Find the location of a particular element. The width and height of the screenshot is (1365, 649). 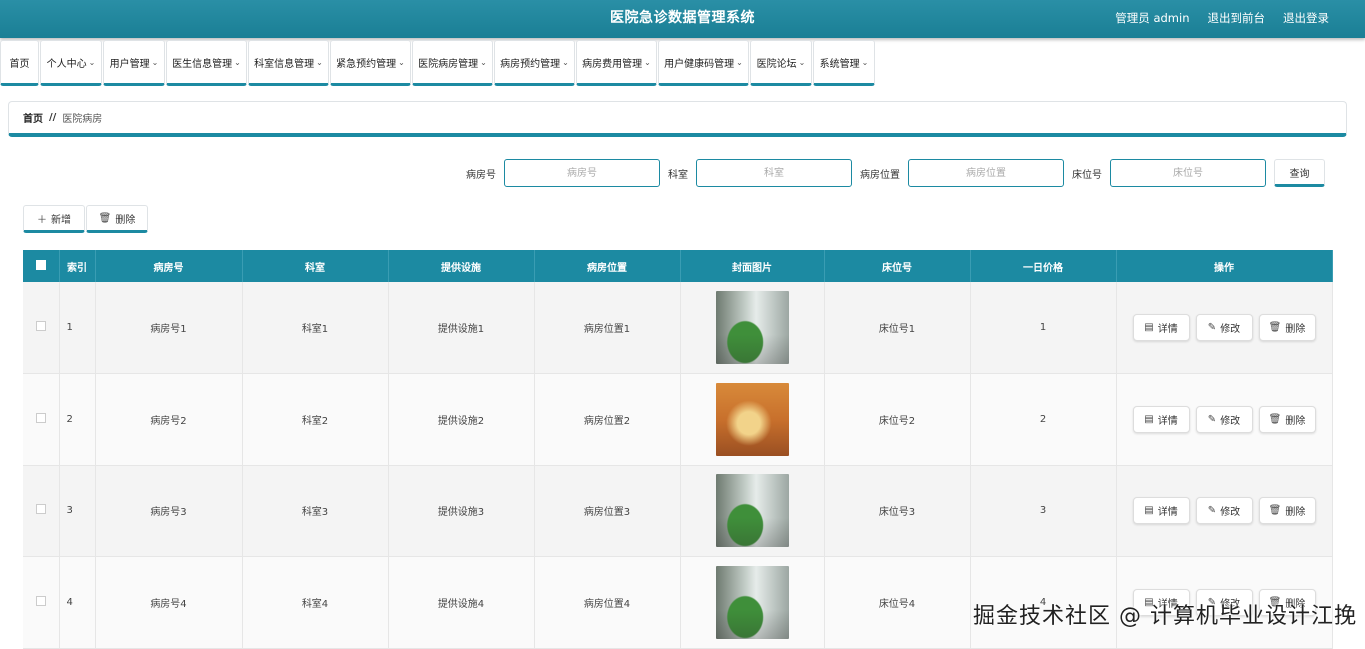

cell-price: 2 is located at coordinates (1043, 419).